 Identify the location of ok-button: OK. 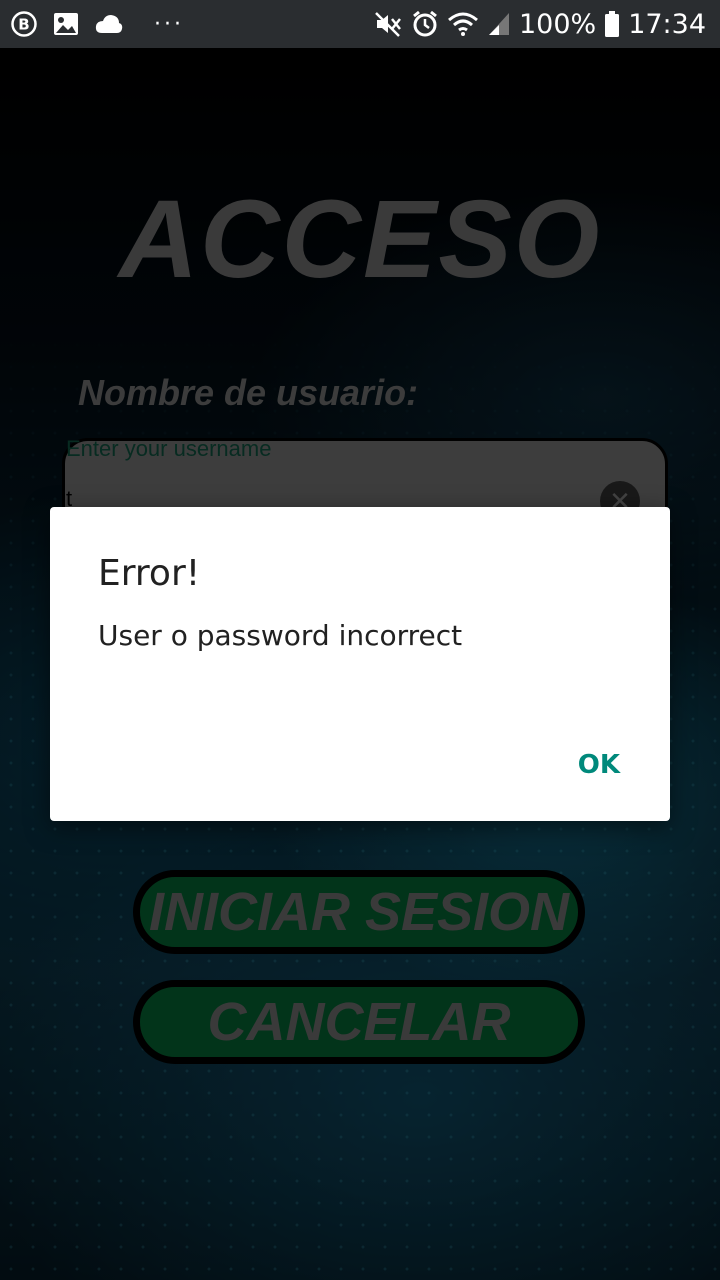
(599, 765).